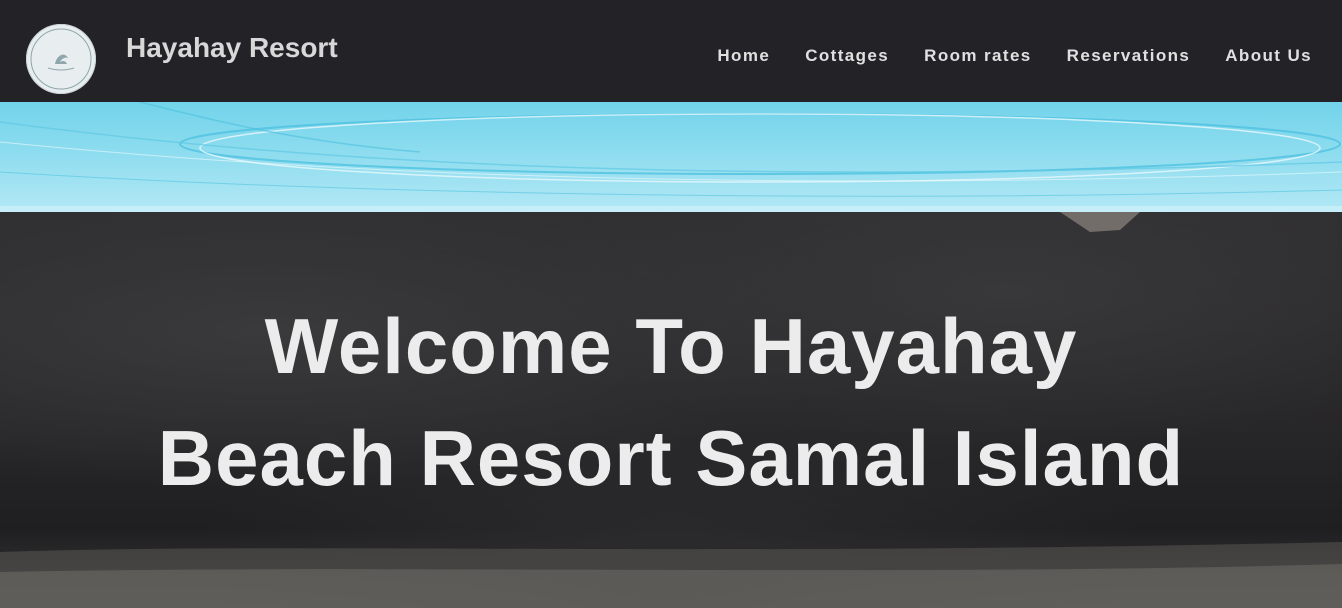 Image resolution: width=1342 pixels, height=608 pixels. I want to click on nav-about-us: About Us, so click(1268, 56).